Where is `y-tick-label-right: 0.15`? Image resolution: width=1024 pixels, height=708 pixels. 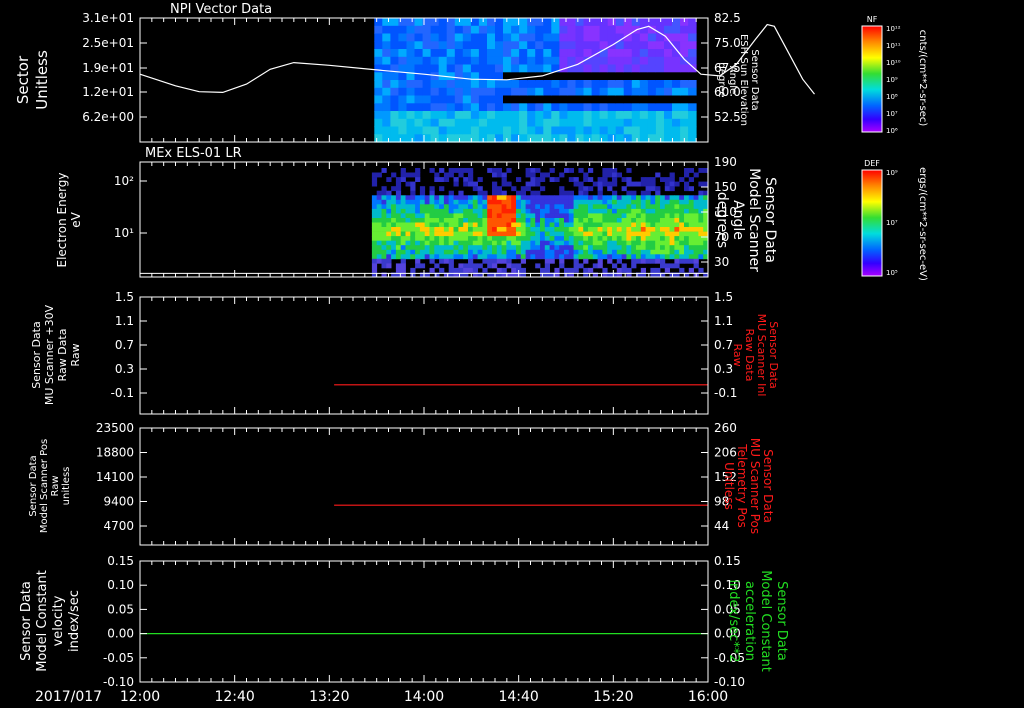
y-tick-label-right: 0.15 is located at coordinates (727, 561).